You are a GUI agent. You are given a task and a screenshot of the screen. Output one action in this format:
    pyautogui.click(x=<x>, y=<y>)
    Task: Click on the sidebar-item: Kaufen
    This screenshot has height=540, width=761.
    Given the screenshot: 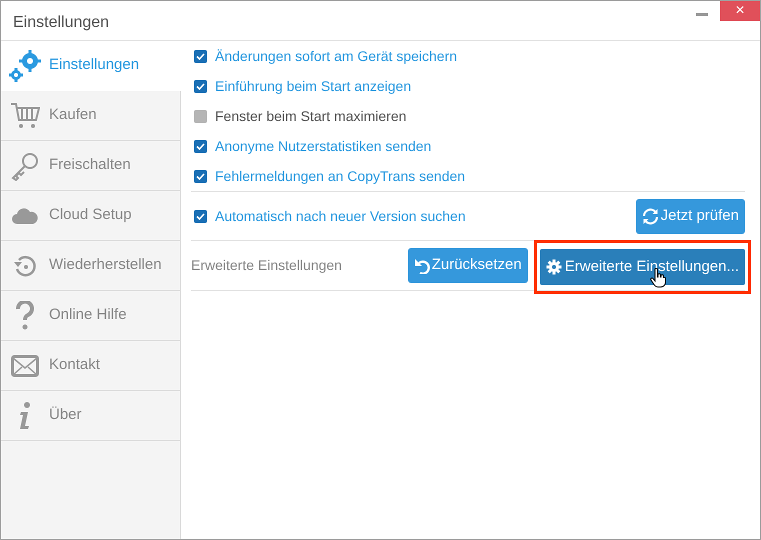 What is the action you would take?
    pyautogui.click(x=90, y=116)
    